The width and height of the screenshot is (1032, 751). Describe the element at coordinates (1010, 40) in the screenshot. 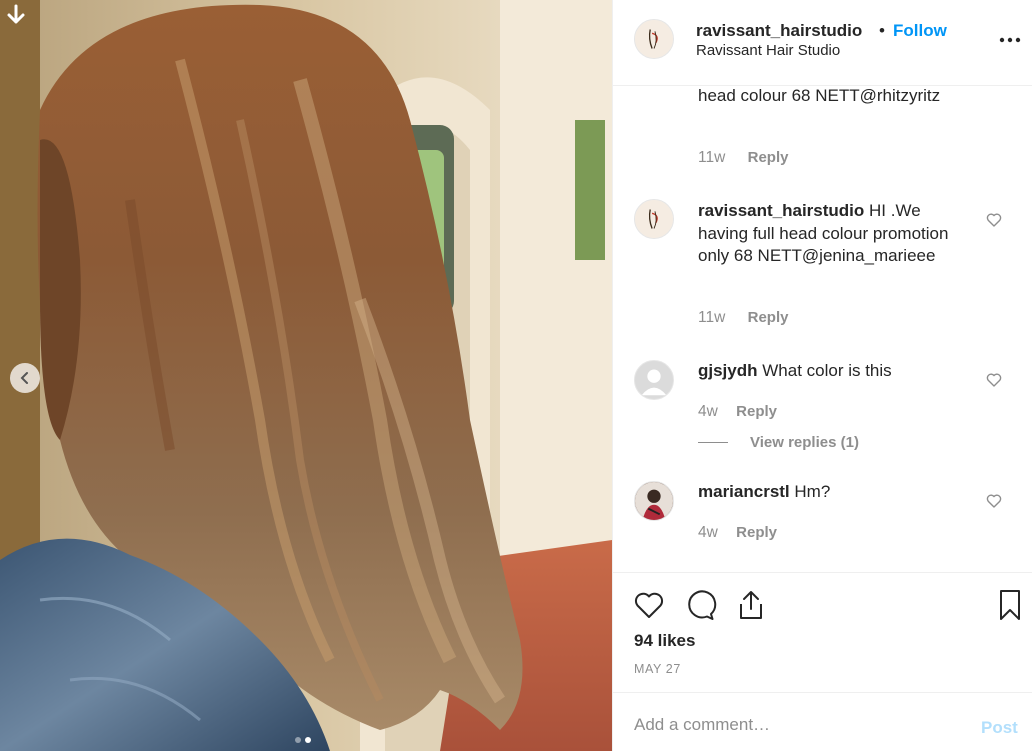

I see `more-options-icon` at that location.